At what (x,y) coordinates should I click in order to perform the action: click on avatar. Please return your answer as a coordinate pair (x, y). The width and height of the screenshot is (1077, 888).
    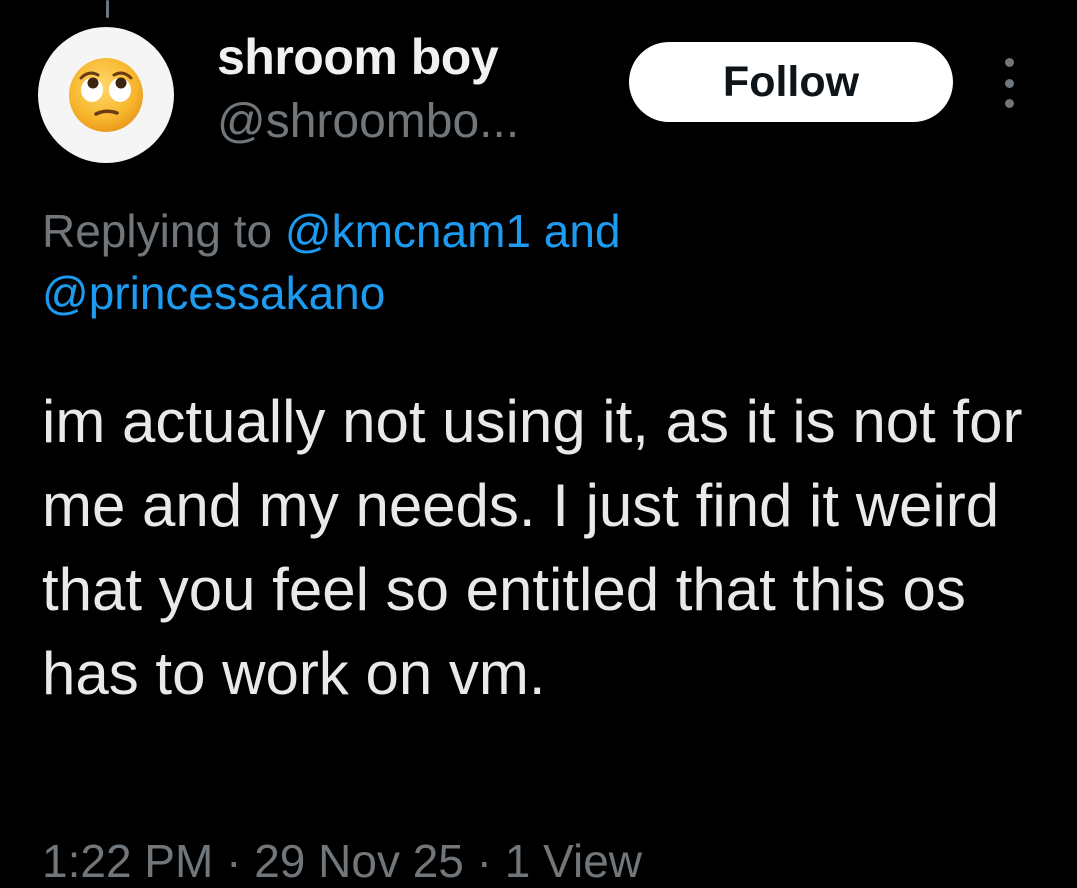
    Looking at the image, I should click on (106, 95).